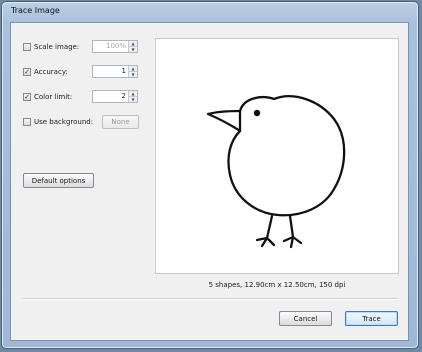 The width and height of the screenshot is (422, 352). I want to click on color-limit-label: Color limit:, so click(53, 97).